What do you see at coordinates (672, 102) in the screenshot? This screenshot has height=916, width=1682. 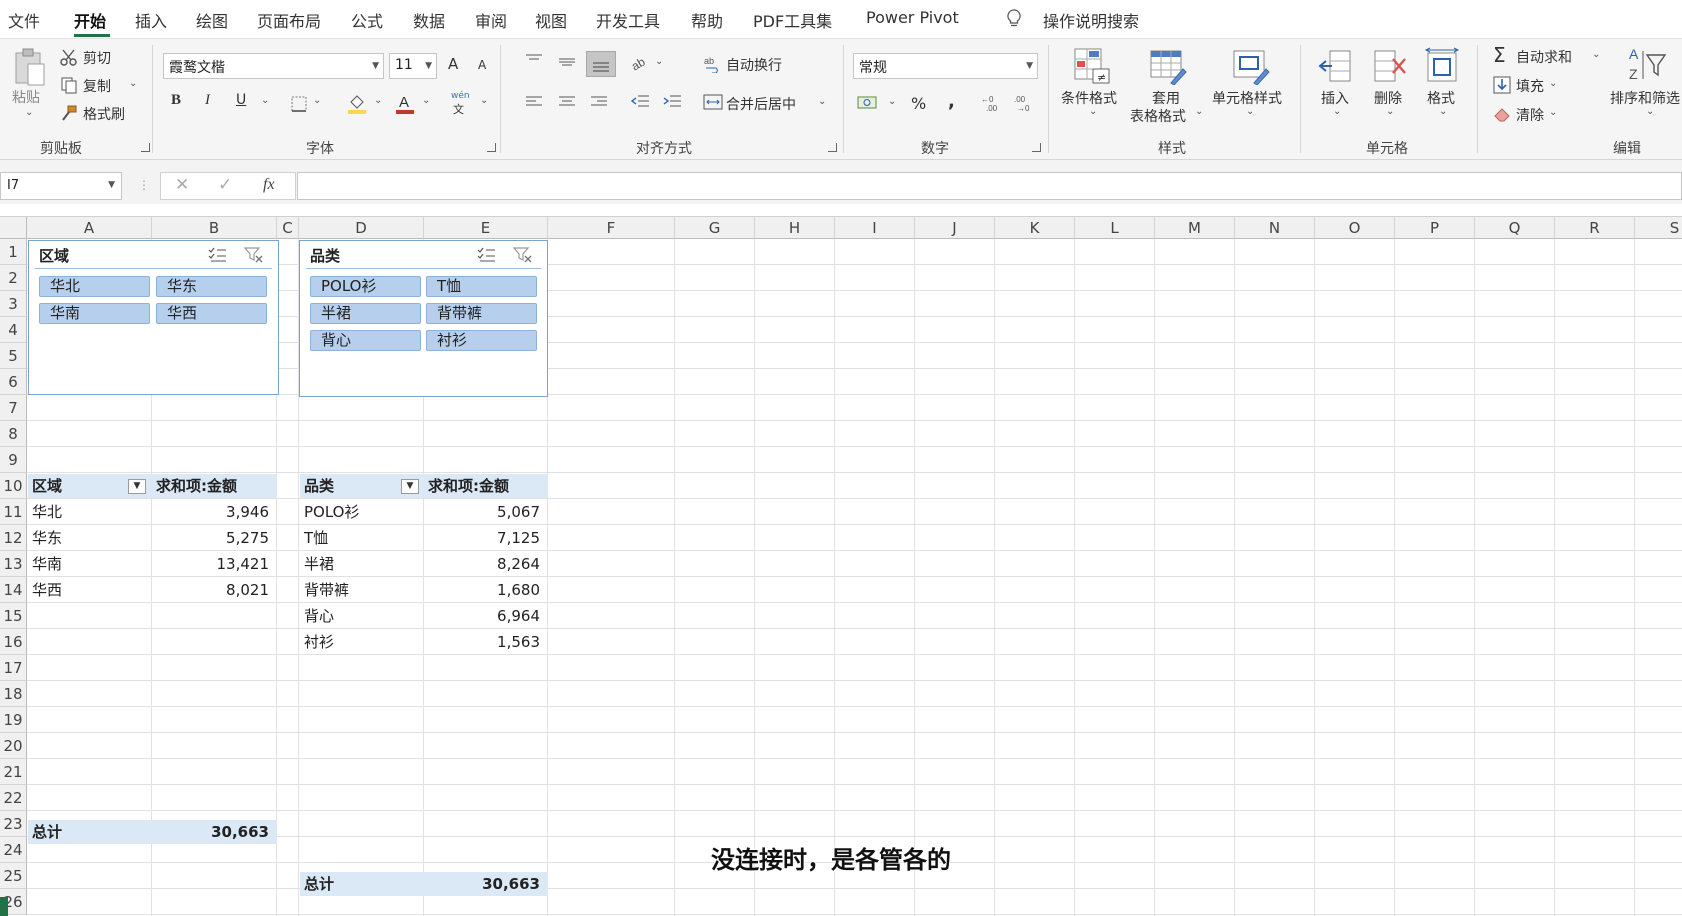 I see `increase-indent-icon` at bounding box center [672, 102].